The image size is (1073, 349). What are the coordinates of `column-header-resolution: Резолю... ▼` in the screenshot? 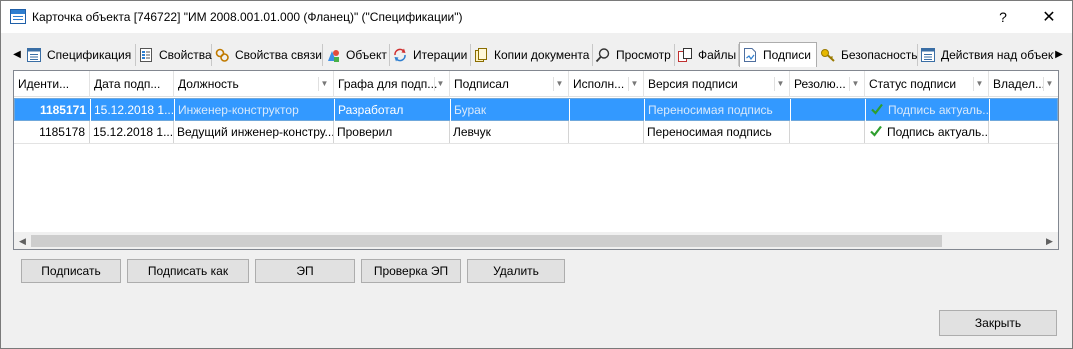 It's located at (827, 84).